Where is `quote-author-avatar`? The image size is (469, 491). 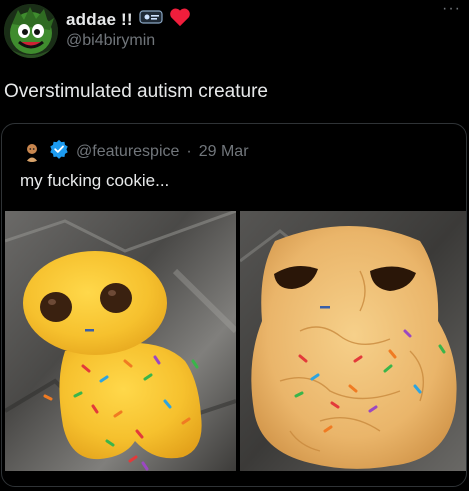
quote-author-avatar is located at coordinates (32, 151).